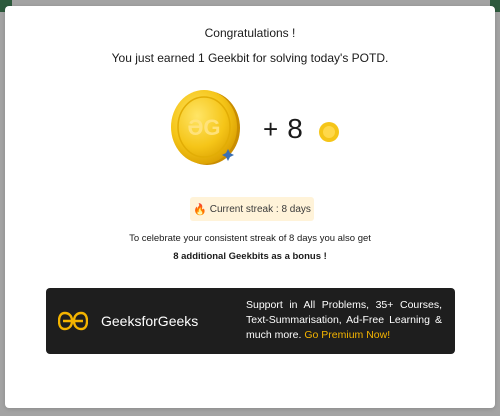 The height and width of the screenshot is (416, 500). Describe the element at coordinates (329, 132) in the screenshot. I see `coin-icon` at that location.